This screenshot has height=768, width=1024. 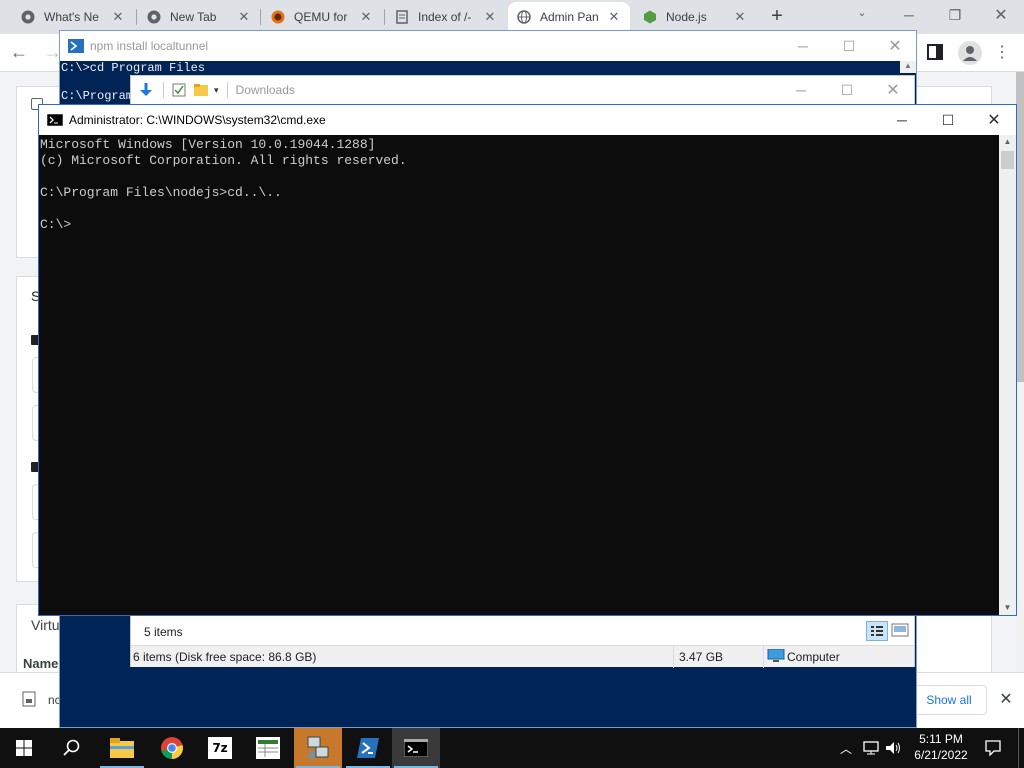 I want to click on 7zip-icon: 7z, so click(x=220, y=748).